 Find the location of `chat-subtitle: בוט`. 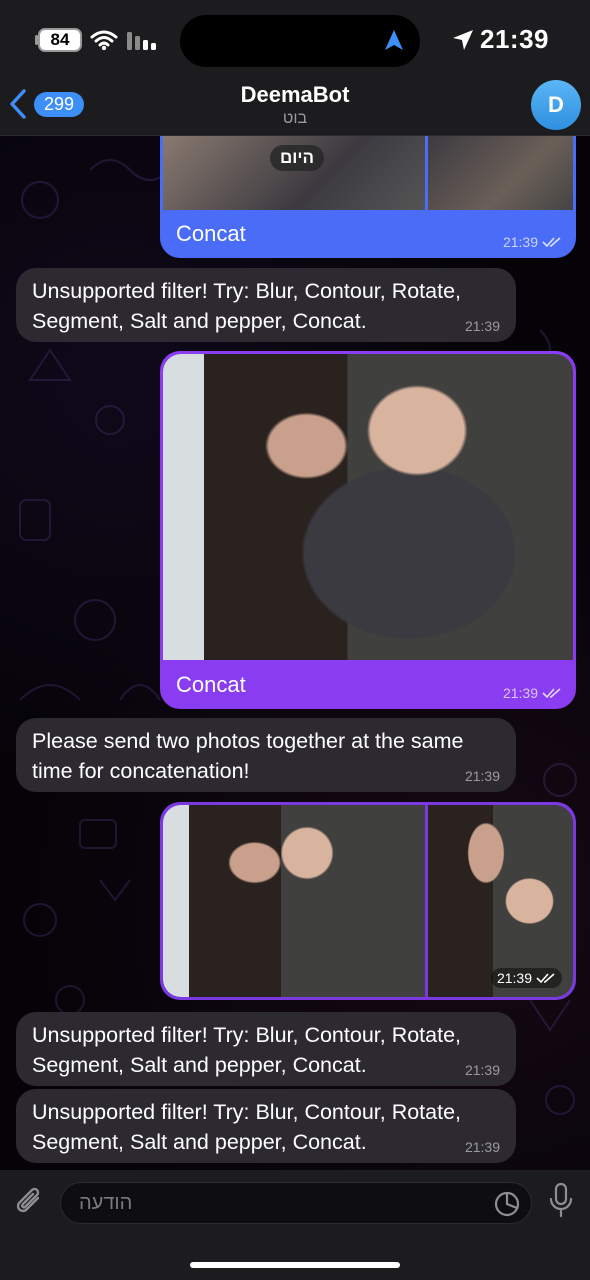

chat-subtitle: בוט is located at coordinates (295, 118).